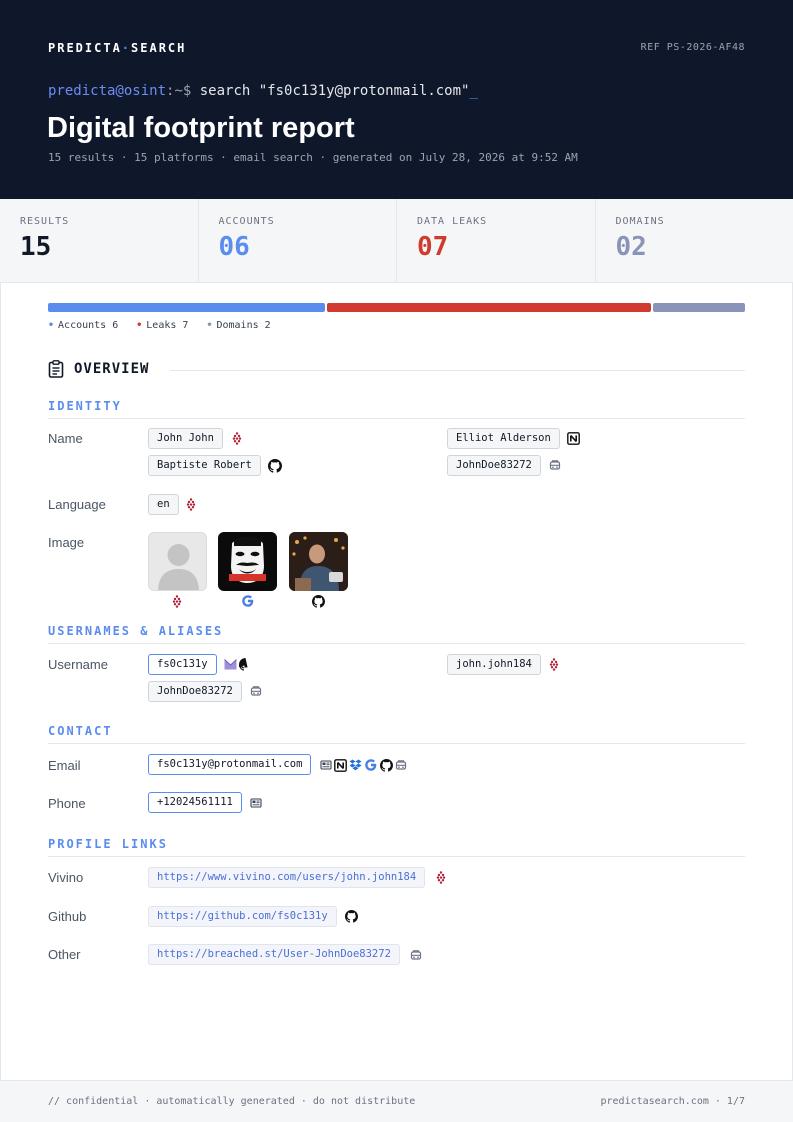 The image size is (793, 1122). What do you see at coordinates (177, 561) in the screenshot?
I see `default-avatar-image` at bounding box center [177, 561].